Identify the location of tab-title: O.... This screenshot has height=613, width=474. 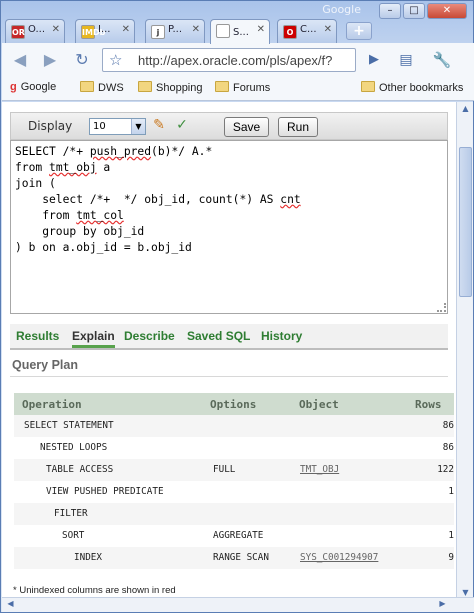
(37, 29).